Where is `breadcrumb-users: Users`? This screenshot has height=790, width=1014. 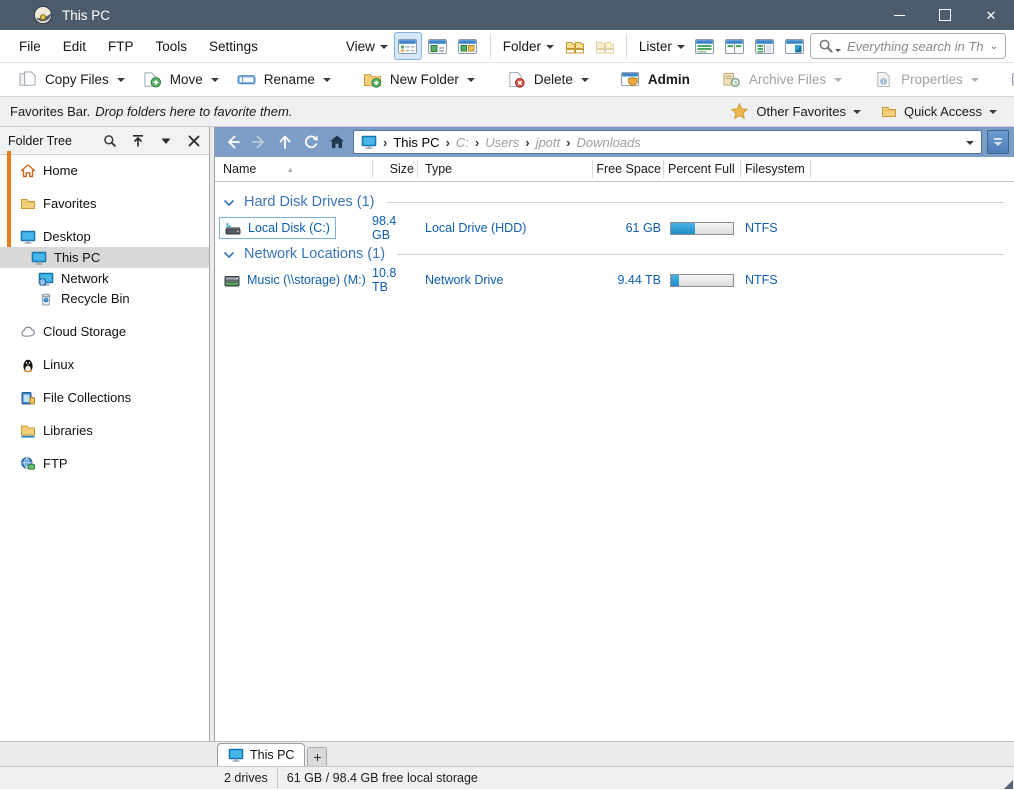 breadcrumb-users: Users is located at coordinates (502, 142).